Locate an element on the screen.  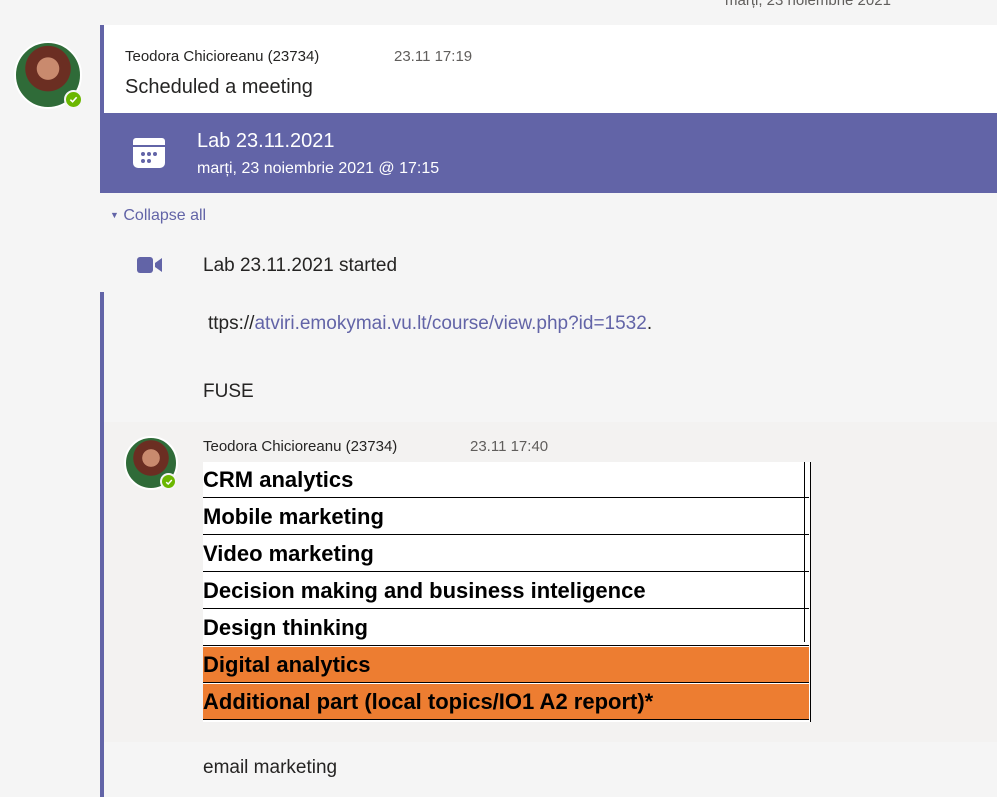
meeting-datetime: marți, 23 noiembrie 2021 @ 17:15 is located at coordinates (318, 168).